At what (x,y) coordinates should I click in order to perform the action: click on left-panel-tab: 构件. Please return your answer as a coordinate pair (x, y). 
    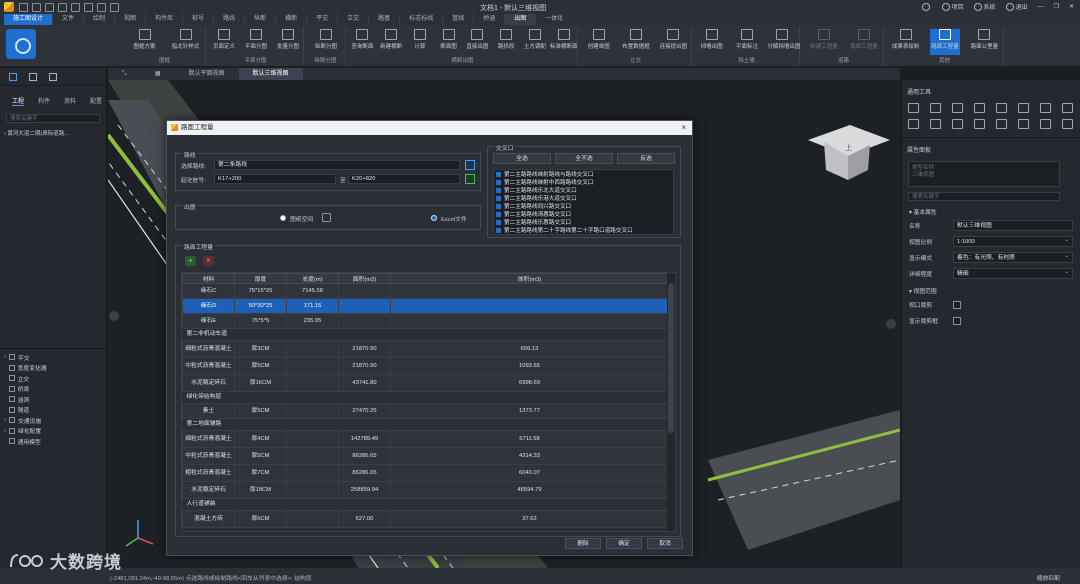
    Looking at the image, I should click on (44, 101).